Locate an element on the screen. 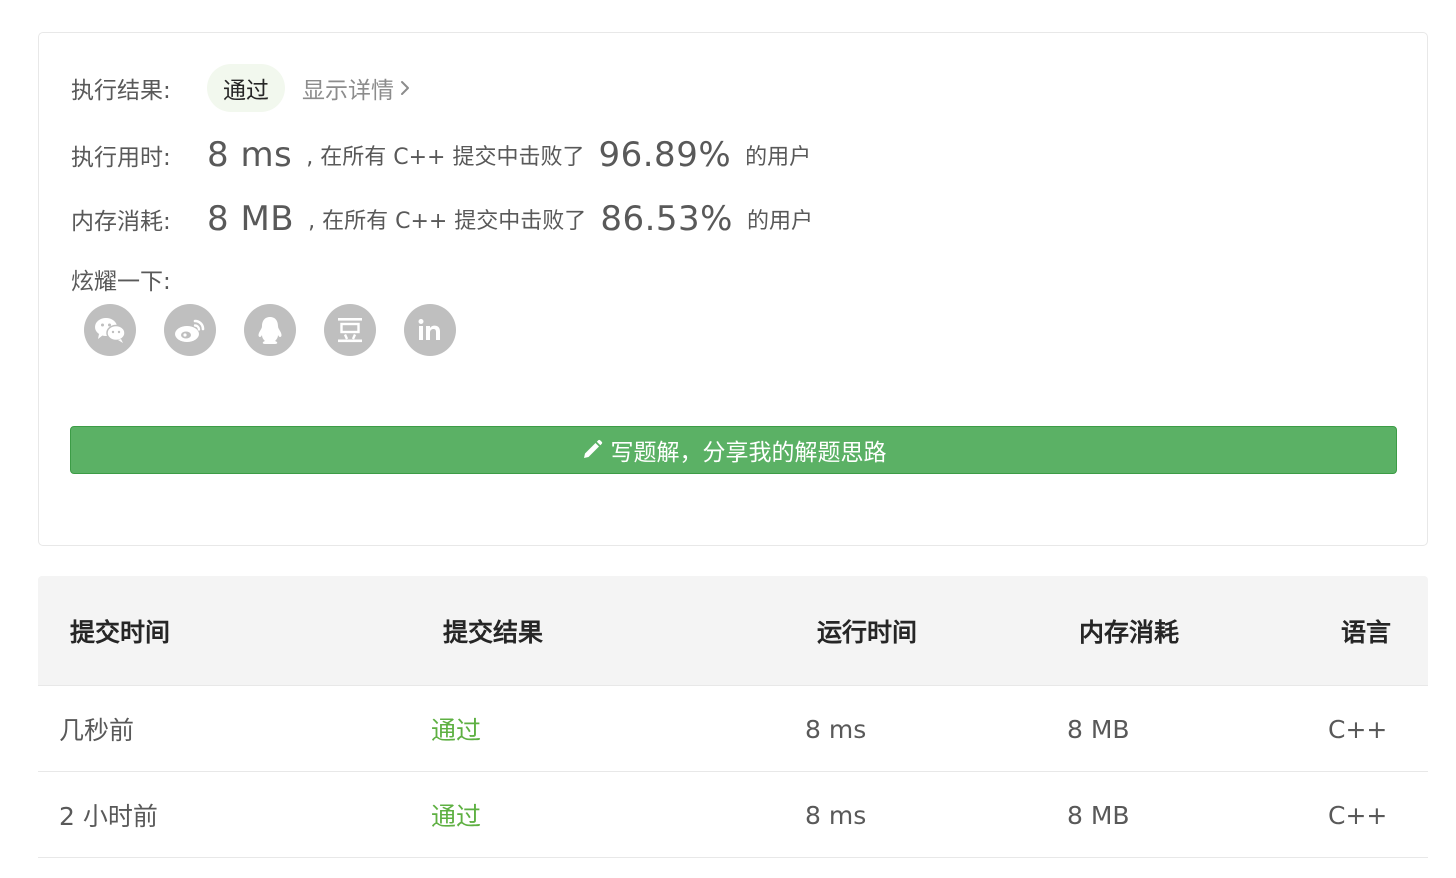 The height and width of the screenshot is (878, 1456). memory-label: 内存消耗: is located at coordinates (121, 222).